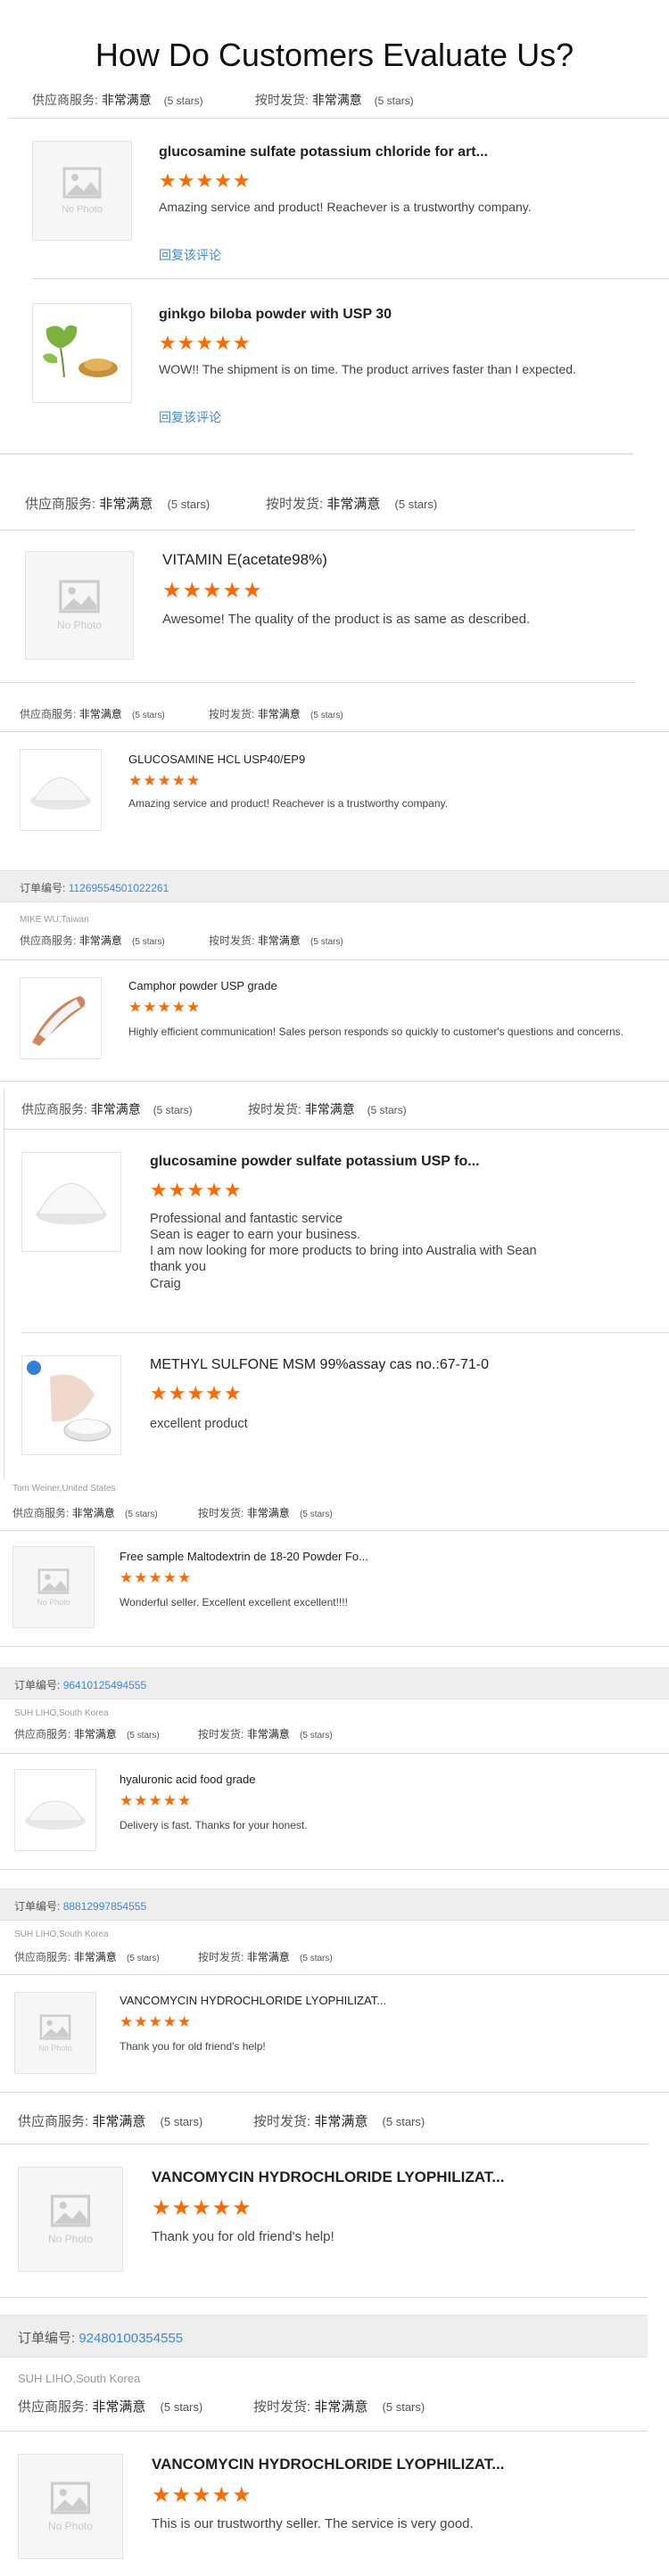  What do you see at coordinates (315, 985) in the screenshot?
I see `product-title: Camphor powder USP grade` at bounding box center [315, 985].